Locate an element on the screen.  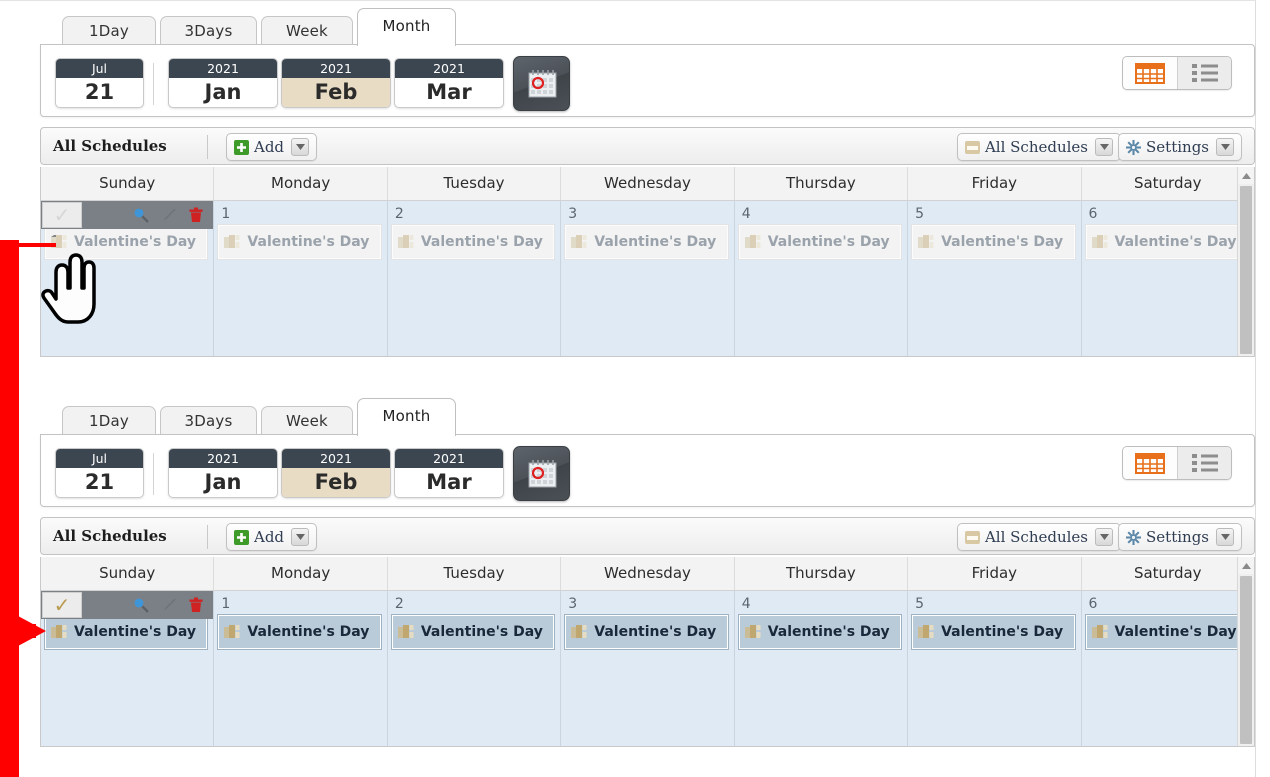
calendar-scrollbar-bottom is located at coordinates (1245, 651).